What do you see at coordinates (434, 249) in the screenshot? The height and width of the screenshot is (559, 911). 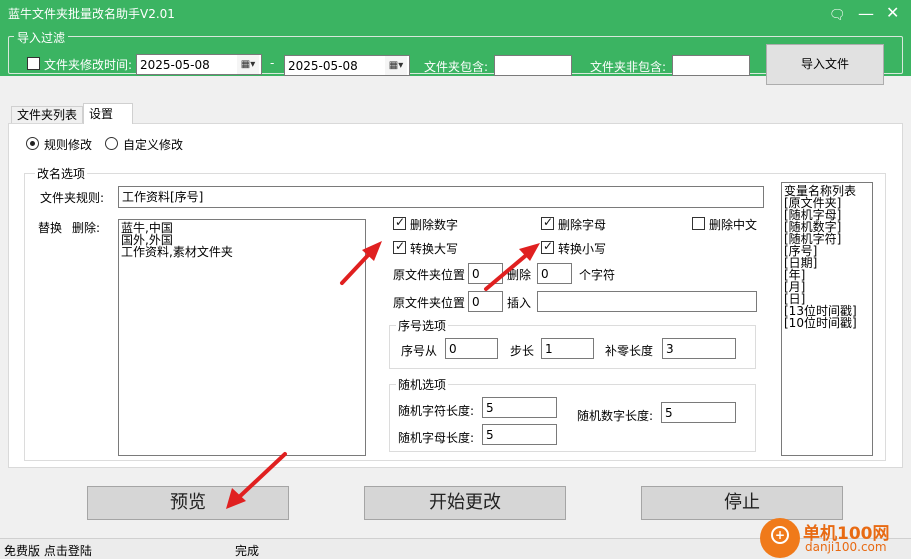 I see `to-upper-label: 转换大写` at bounding box center [434, 249].